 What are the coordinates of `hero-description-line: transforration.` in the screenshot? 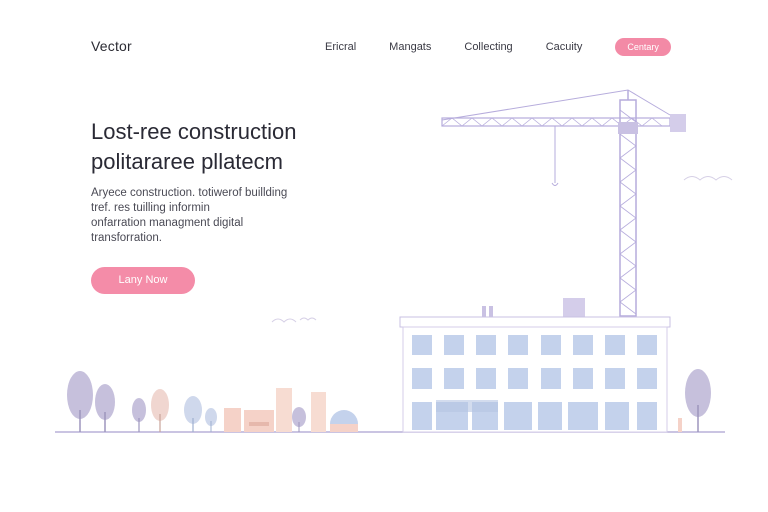 It's located at (126, 238).